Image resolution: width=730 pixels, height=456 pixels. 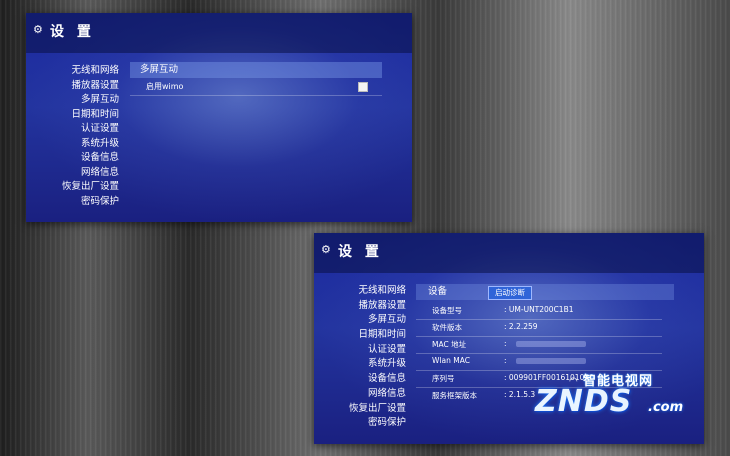 What do you see at coordinates (256, 95) in the screenshot?
I see `row-divider` at bounding box center [256, 95].